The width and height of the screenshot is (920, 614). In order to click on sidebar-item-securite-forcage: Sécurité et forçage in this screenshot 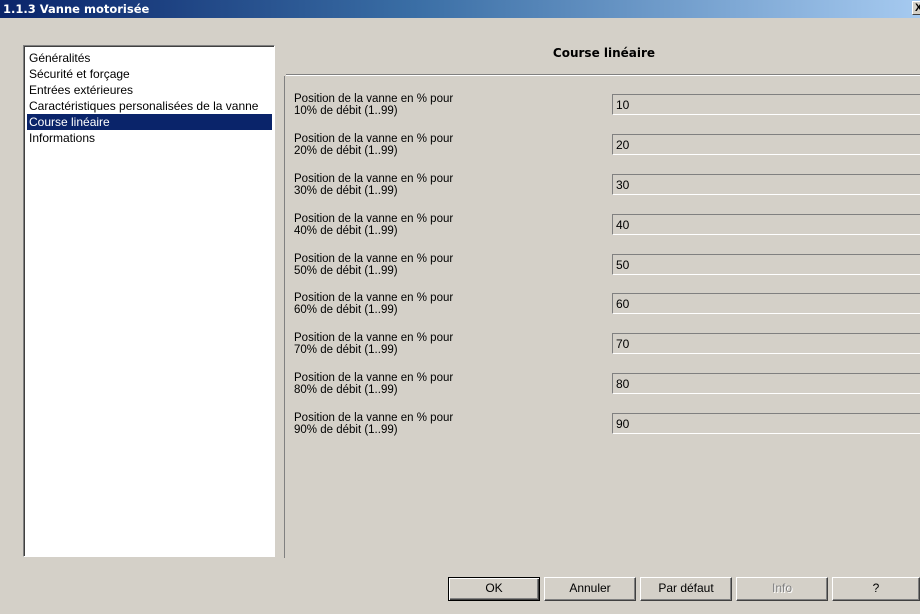, I will do `click(150, 74)`.